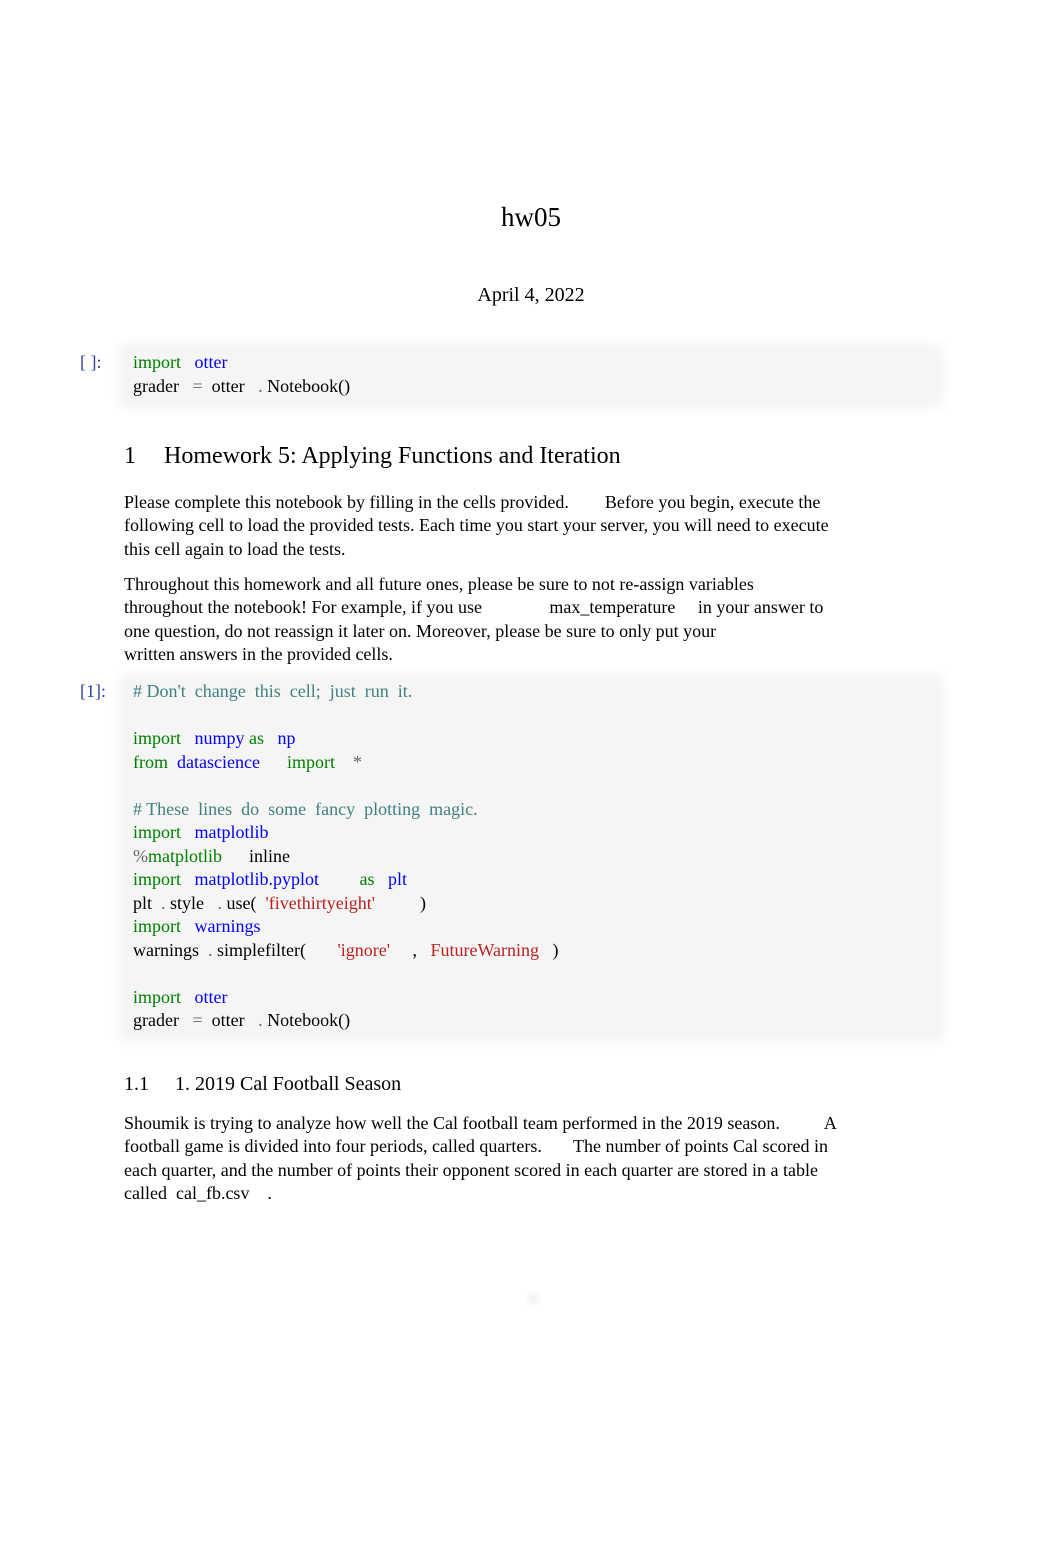 The image size is (1062, 1561). Describe the element at coordinates (136, 1084) in the screenshot. I see `section-number: 1.1` at that location.